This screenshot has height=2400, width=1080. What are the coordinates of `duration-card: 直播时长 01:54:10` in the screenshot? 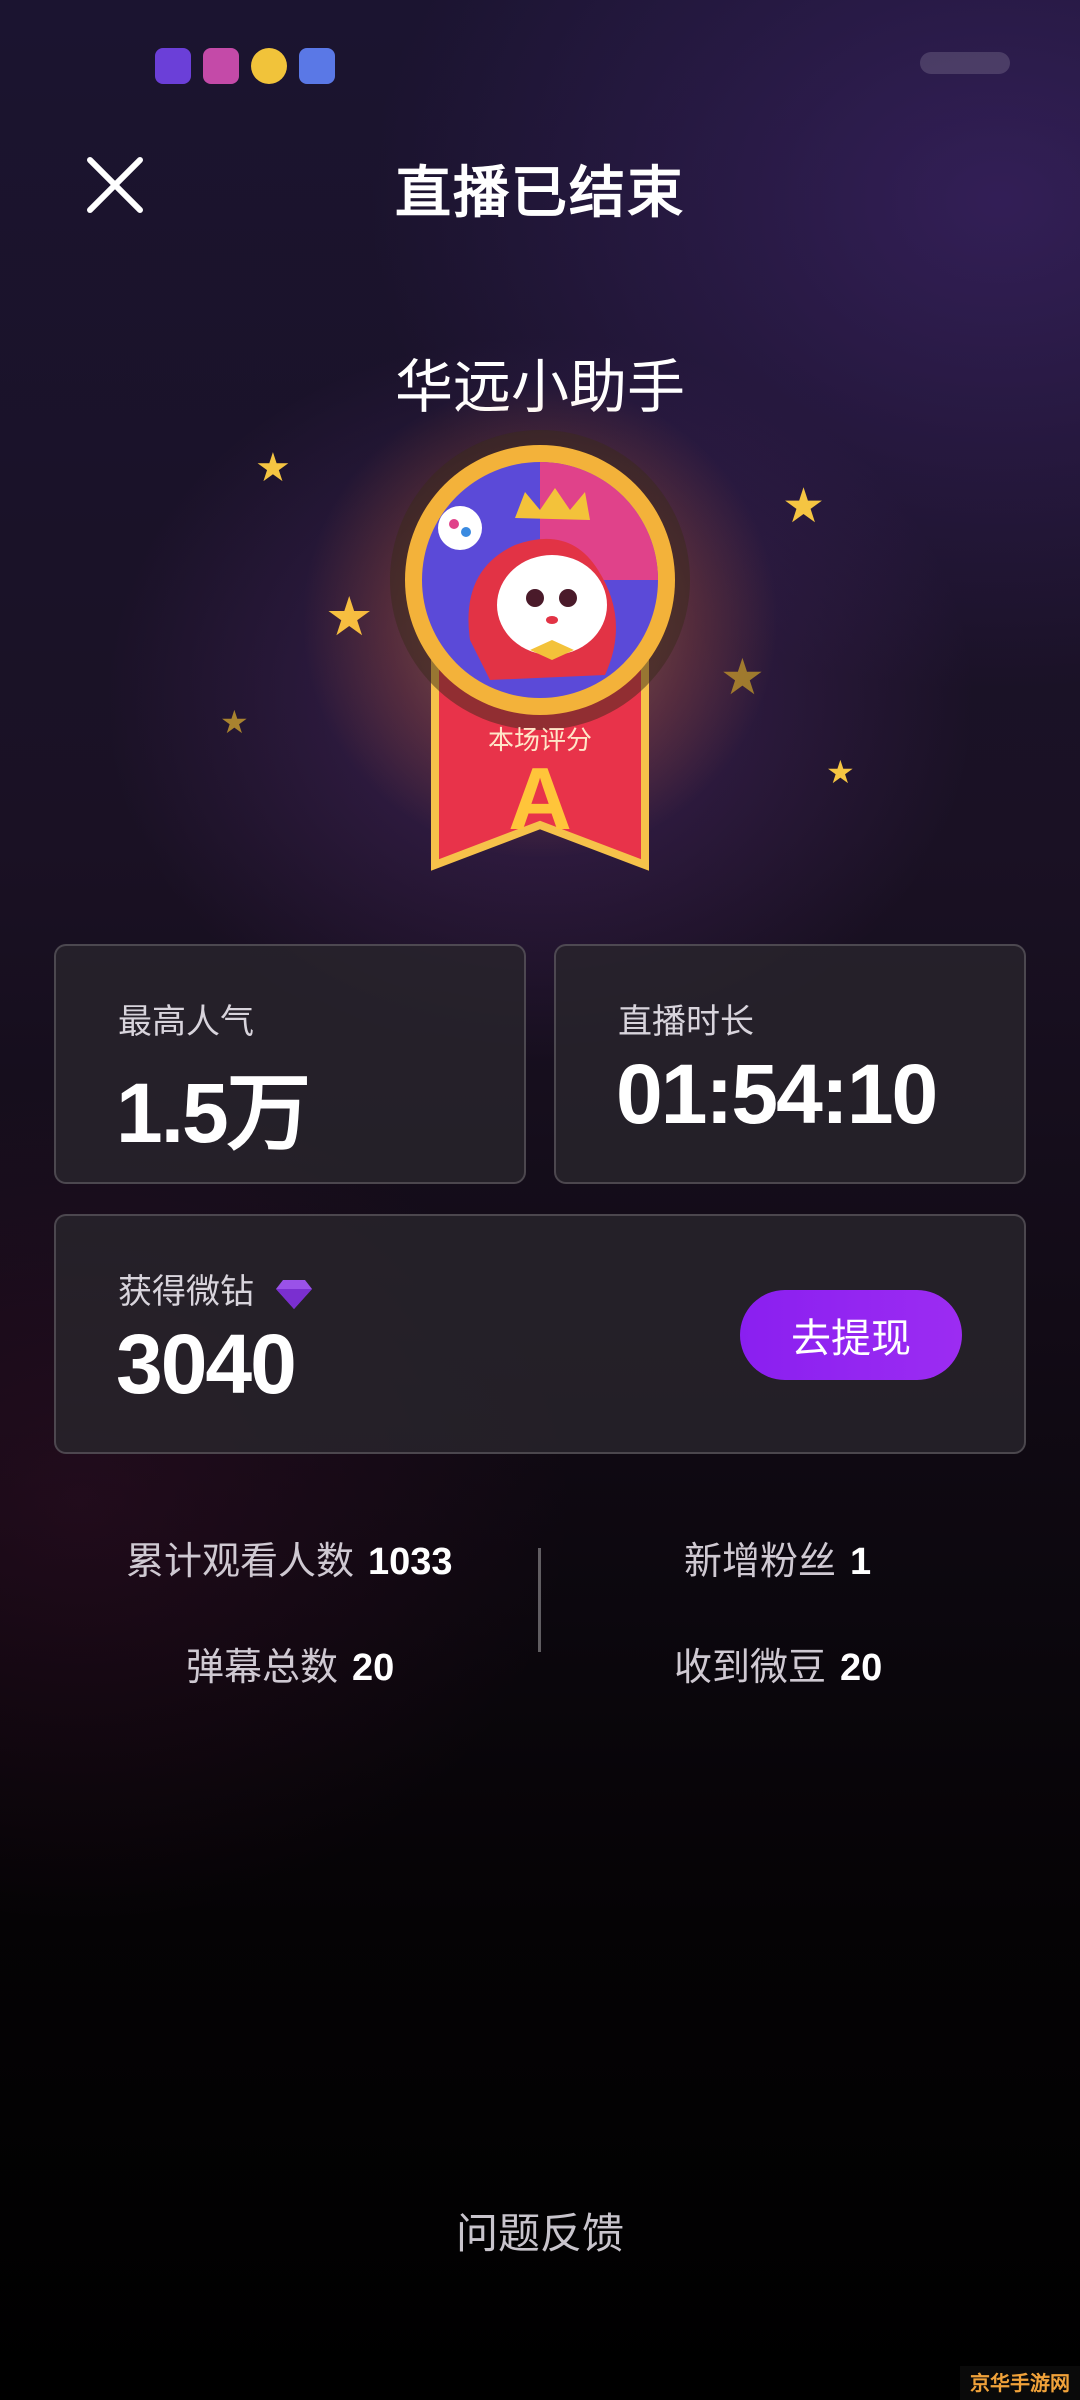 It's located at (790, 1064).